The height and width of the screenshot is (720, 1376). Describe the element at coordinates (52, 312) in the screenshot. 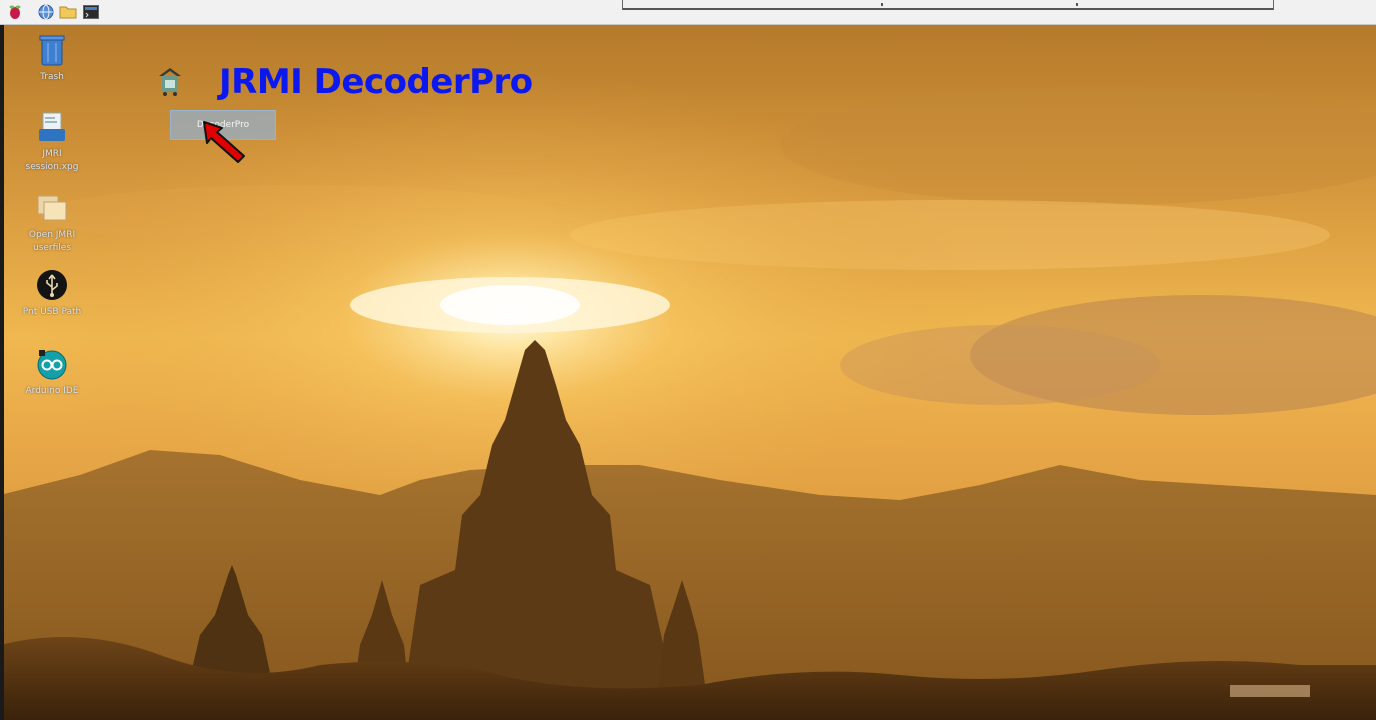

I see `desktop-icon-label: Pnt USB Path` at that location.